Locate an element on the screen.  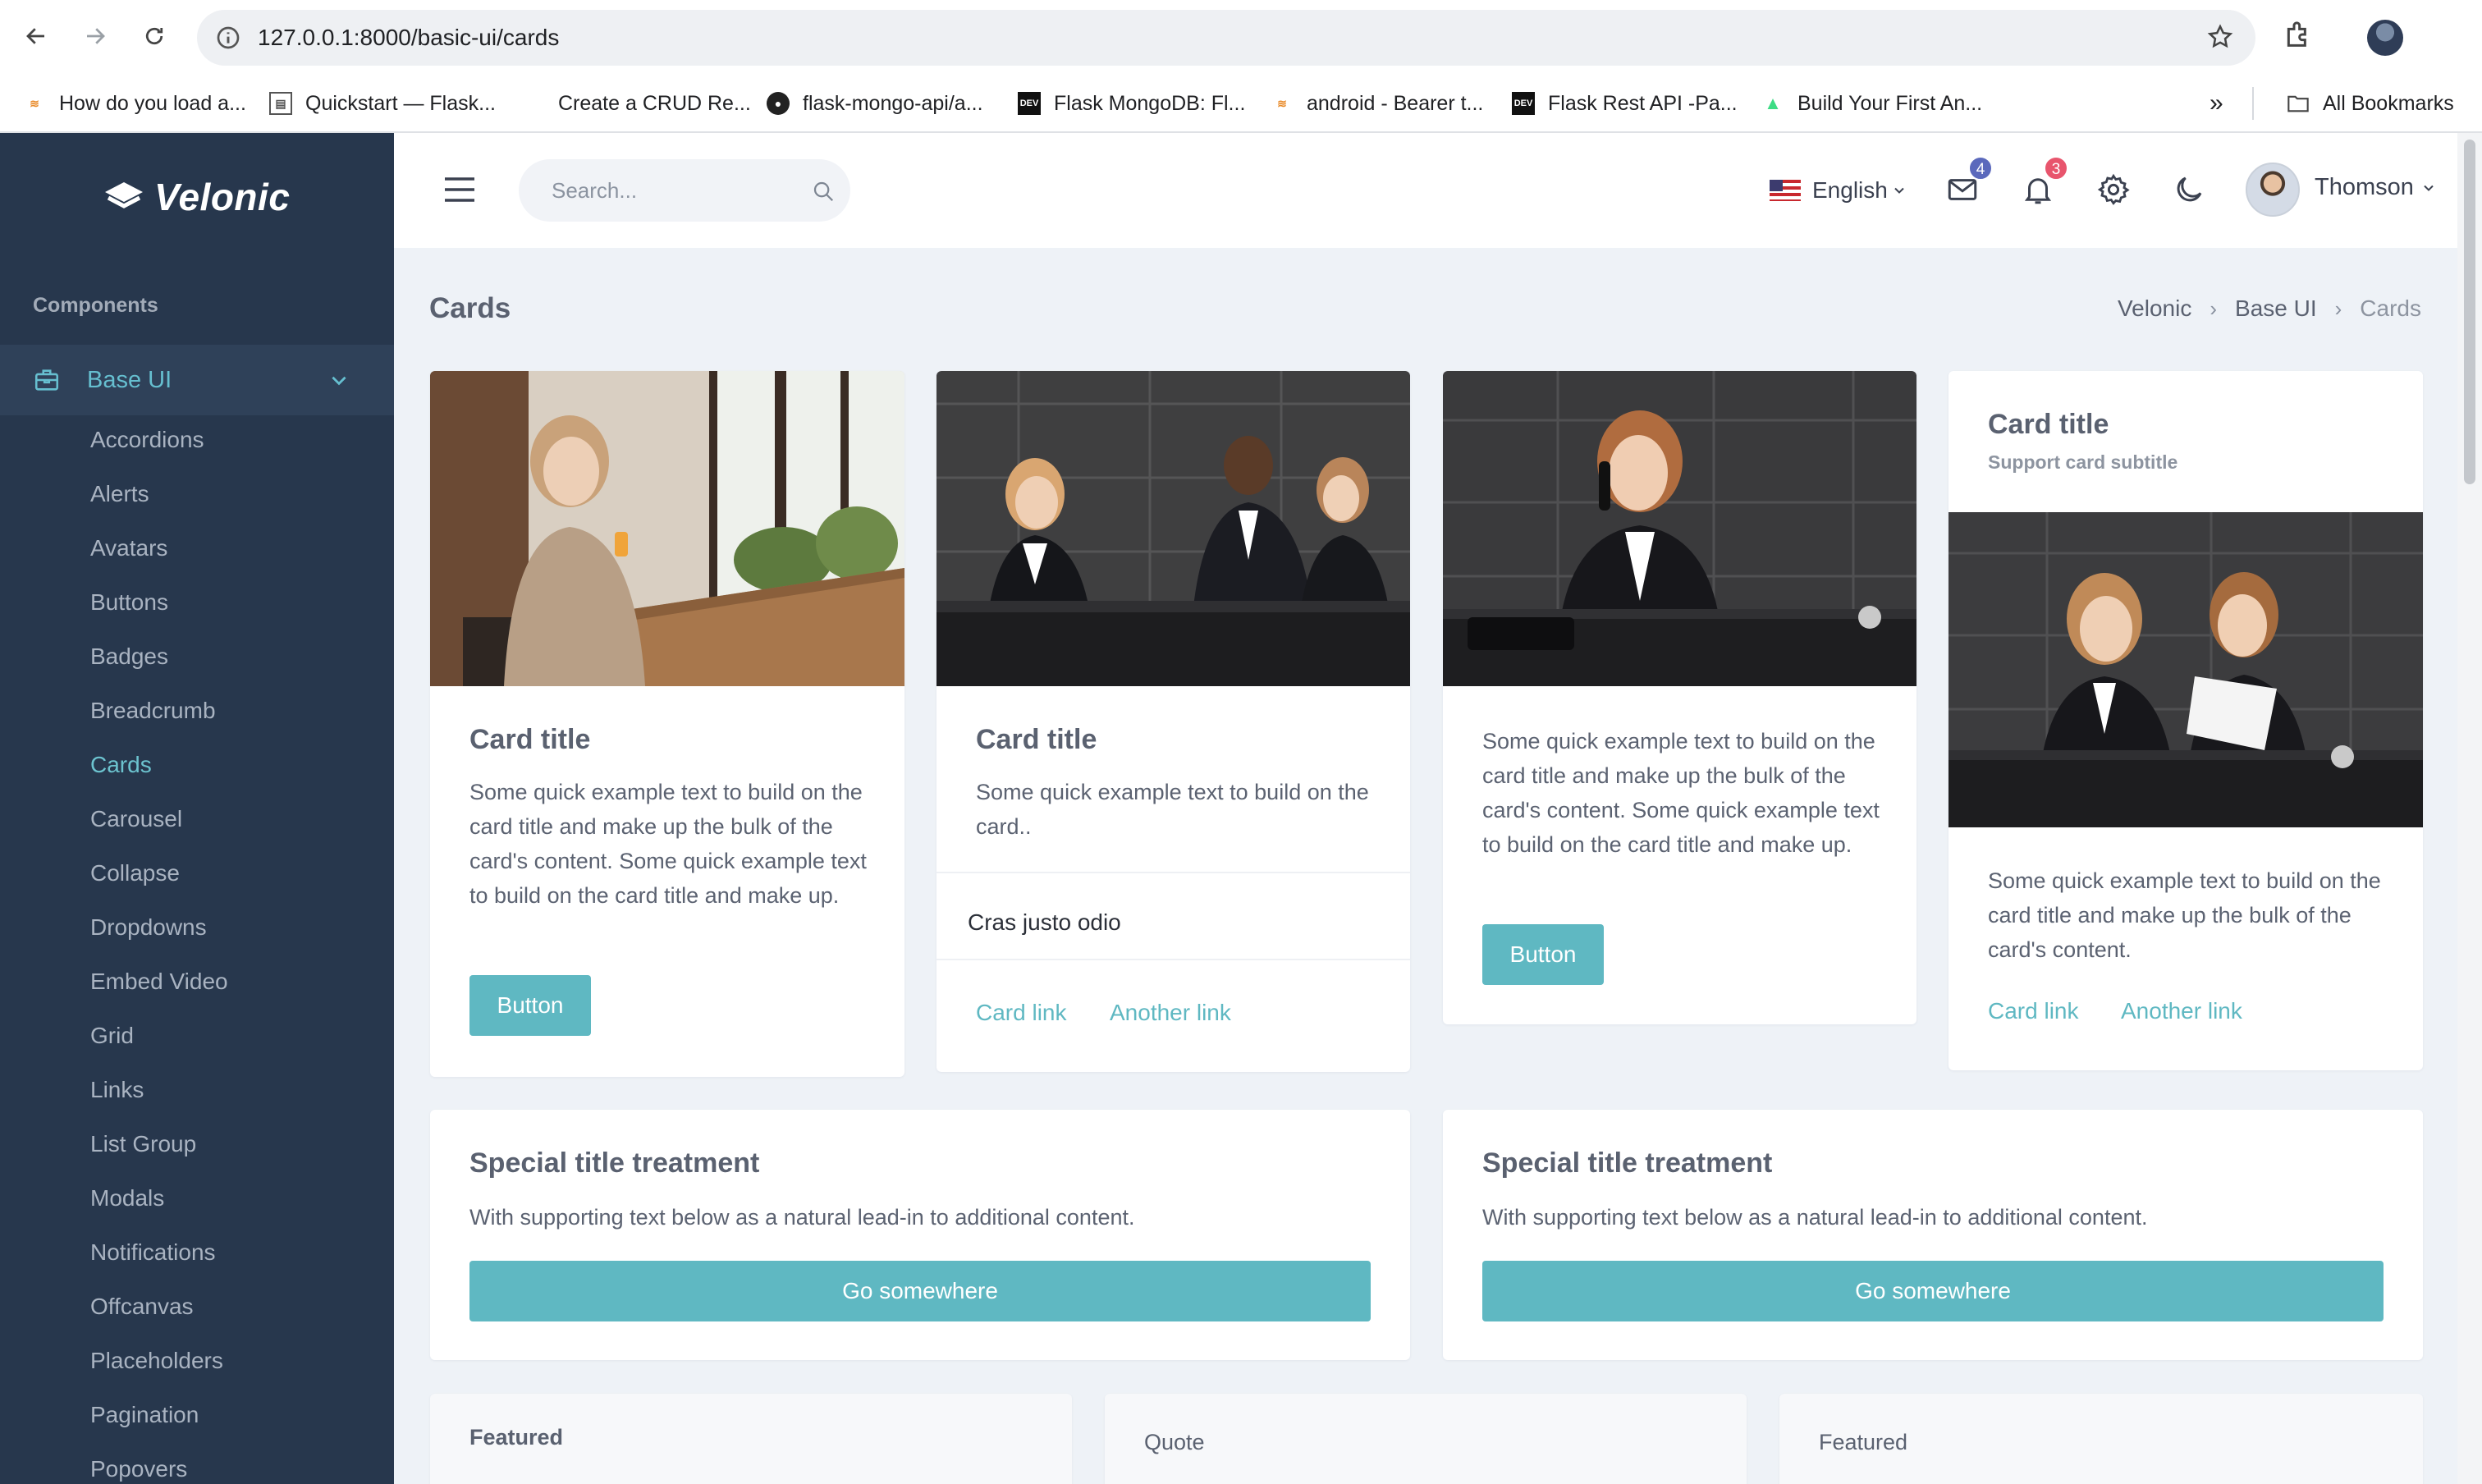
user-avatar is located at coordinates (2273, 190).